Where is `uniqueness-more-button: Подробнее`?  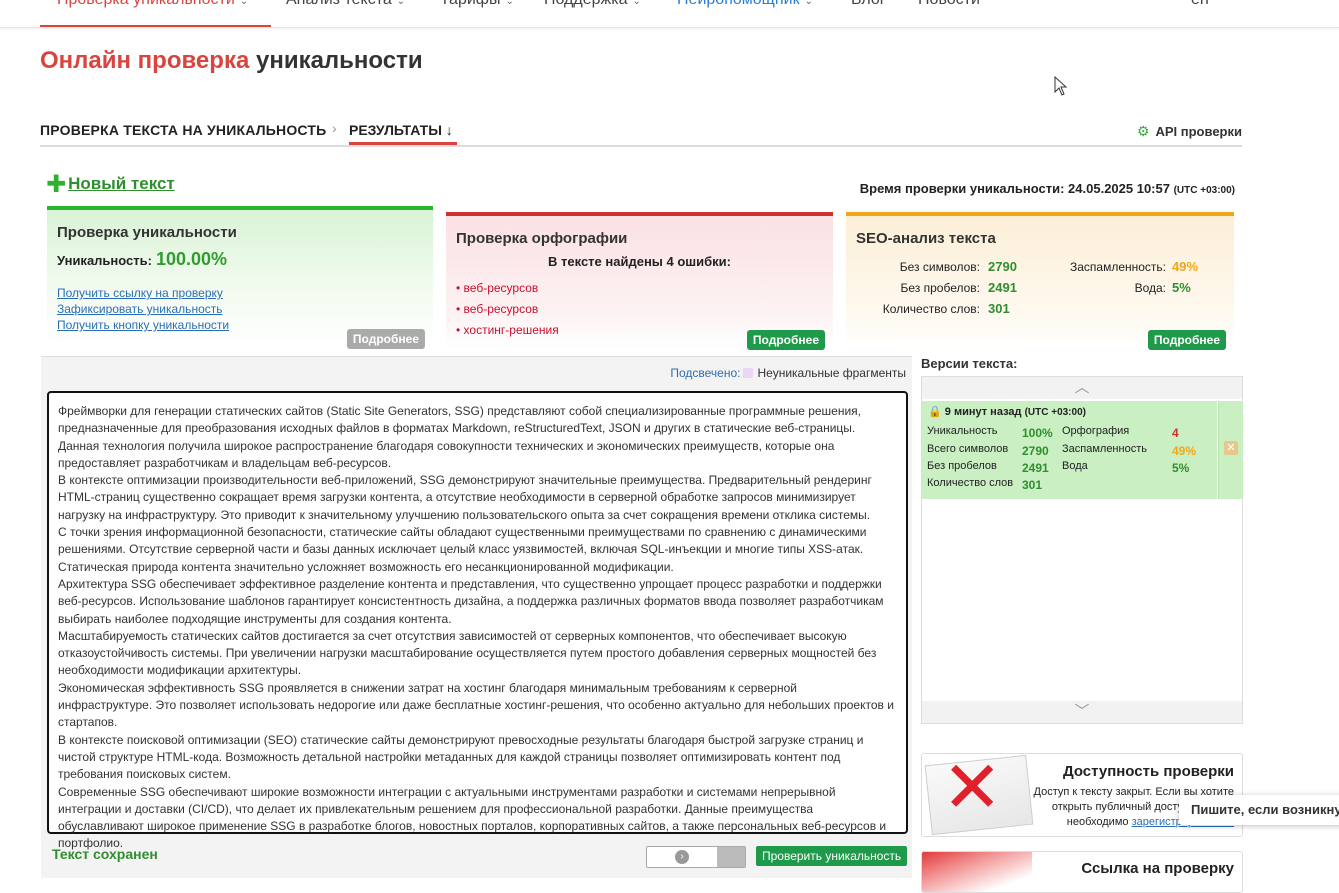
uniqueness-more-button: Подробнее is located at coordinates (385, 339).